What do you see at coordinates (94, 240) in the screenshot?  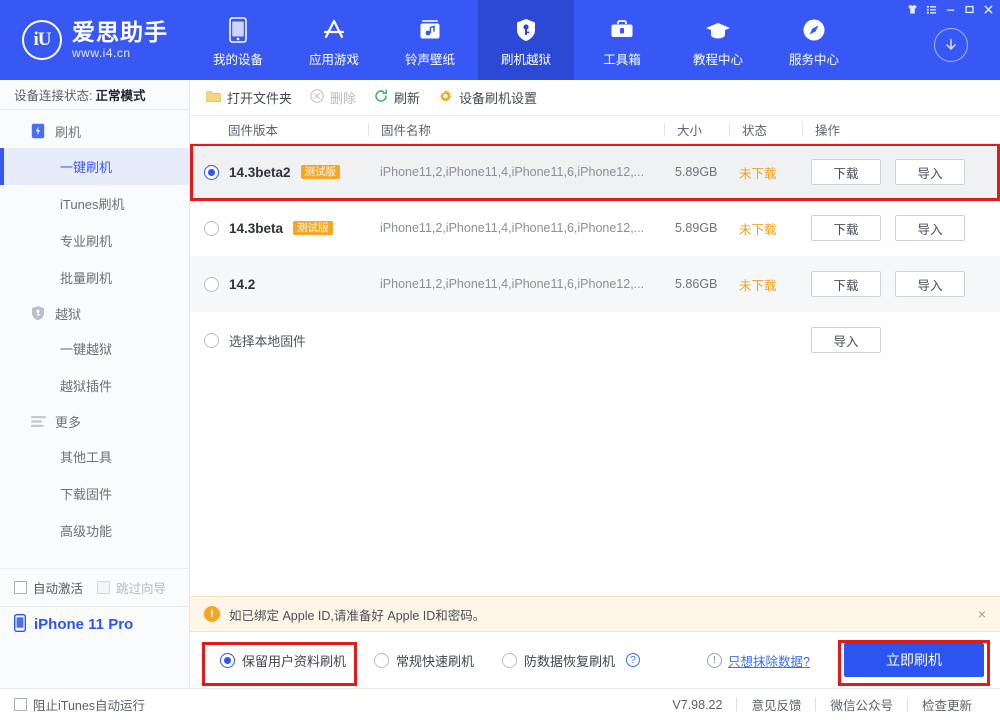 I see `sidebar-item-pro-flash: 专业刷机` at bounding box center [94, 240].